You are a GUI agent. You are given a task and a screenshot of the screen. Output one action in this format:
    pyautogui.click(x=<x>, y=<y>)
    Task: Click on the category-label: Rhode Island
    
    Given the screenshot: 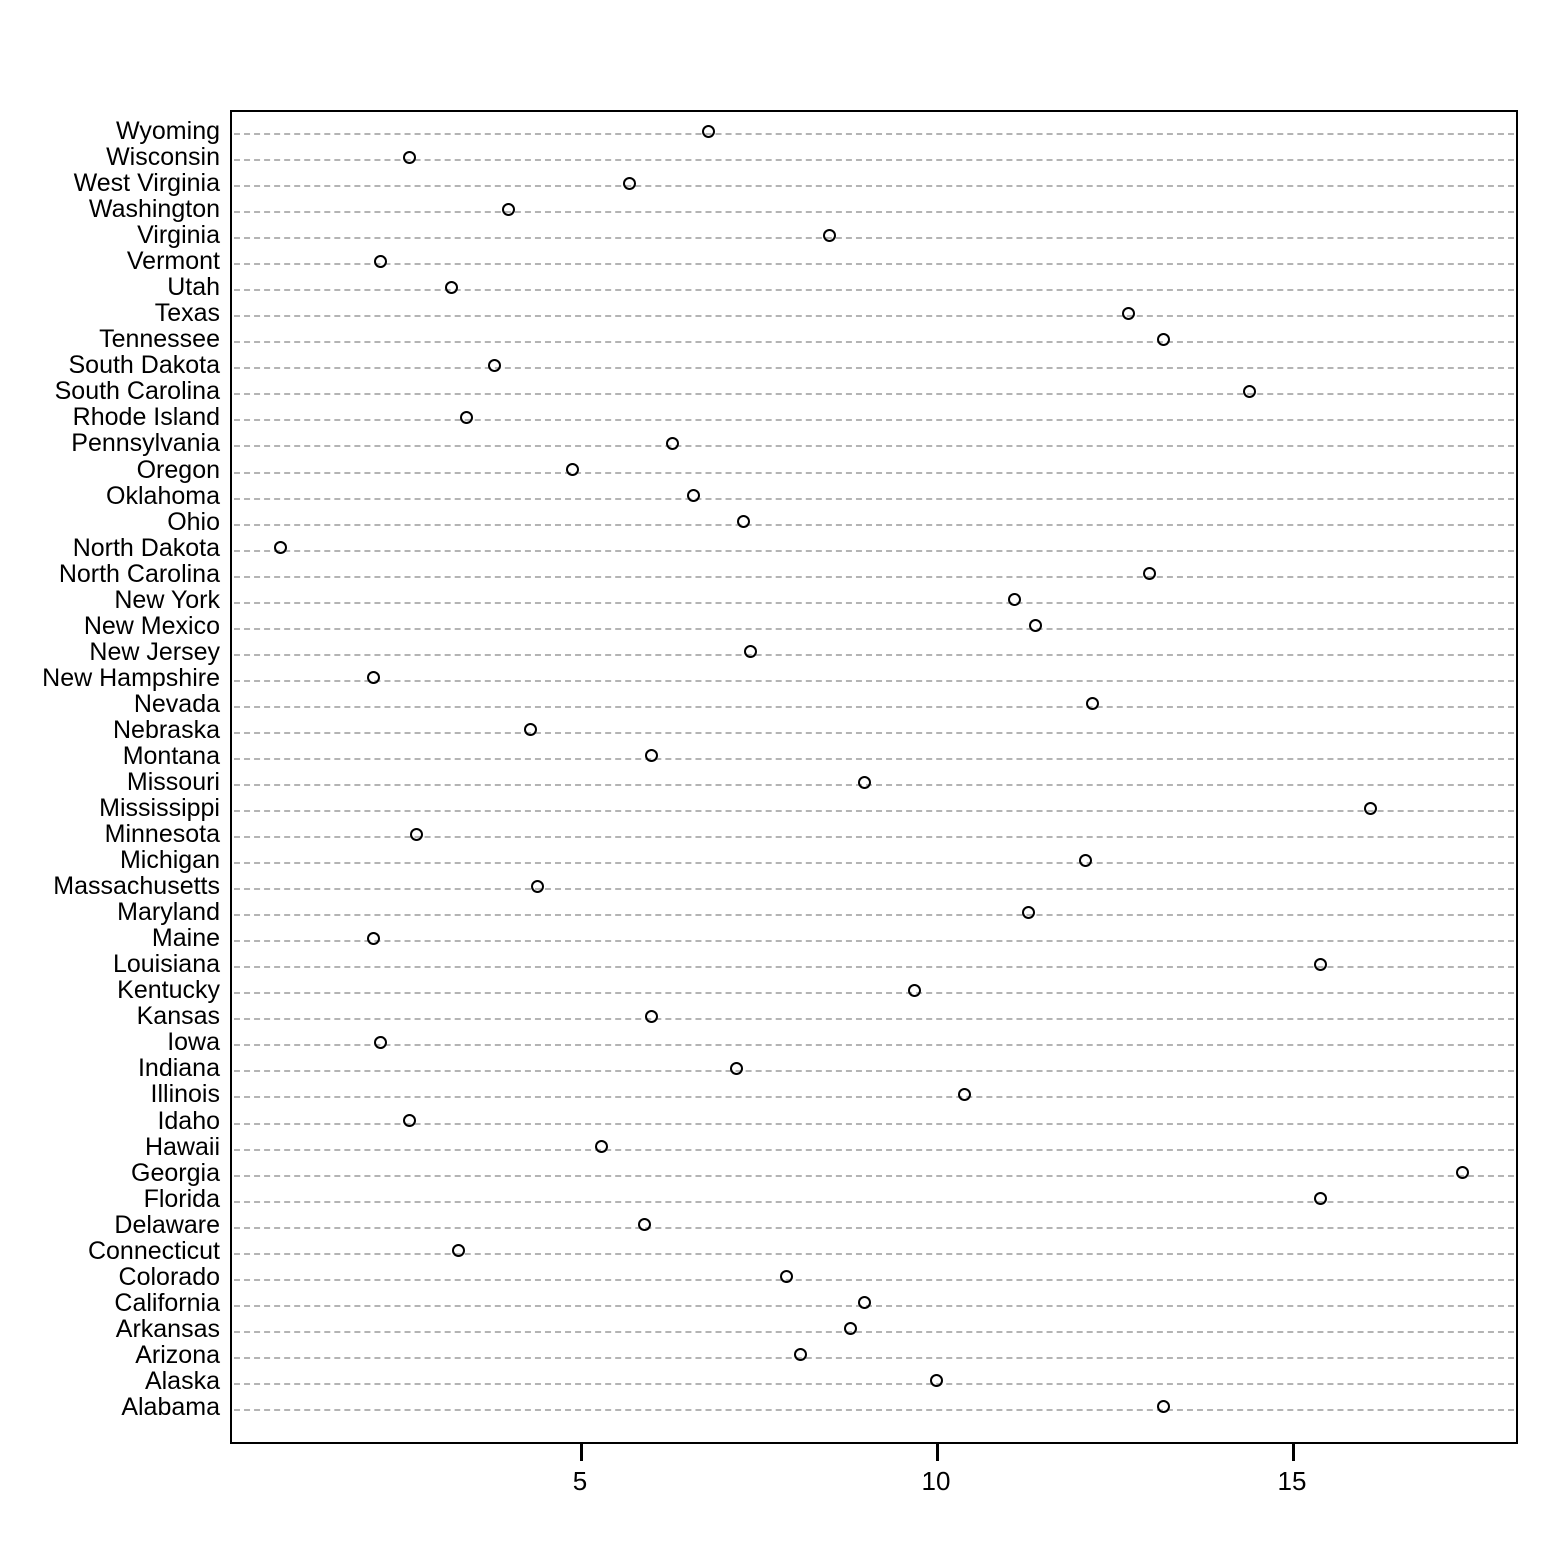 What is the action you would take?
    pyautogui.click(x=146, y=417)
    